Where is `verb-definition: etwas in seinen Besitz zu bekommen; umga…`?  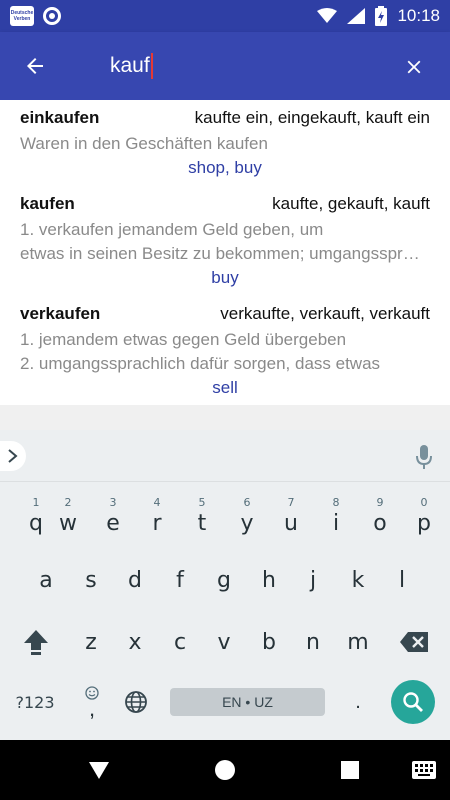 verb-definition: etwas in seinen Besitz zu bekommen; umga… is located at coordinates (222, 253).